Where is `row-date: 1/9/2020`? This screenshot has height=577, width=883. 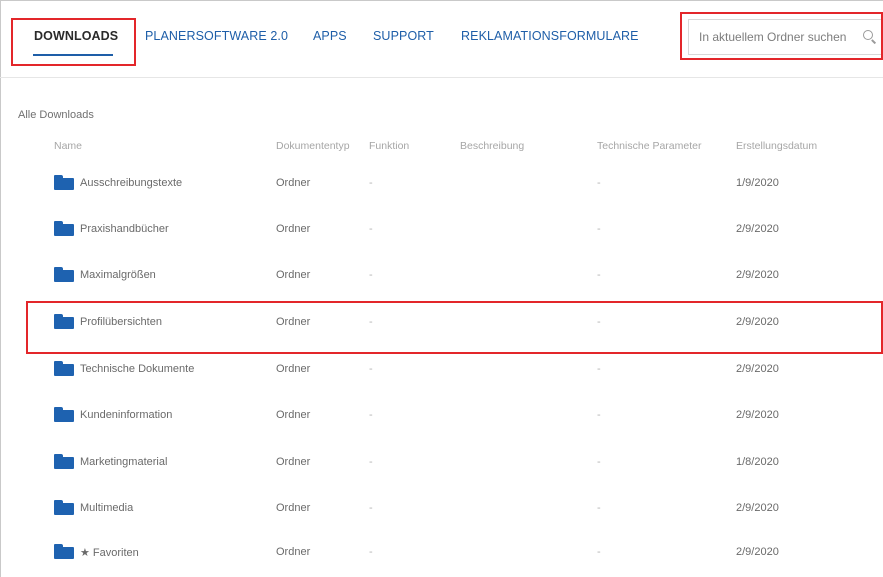 row-date: 1/9/2020 is located at coordinates (757, 183).